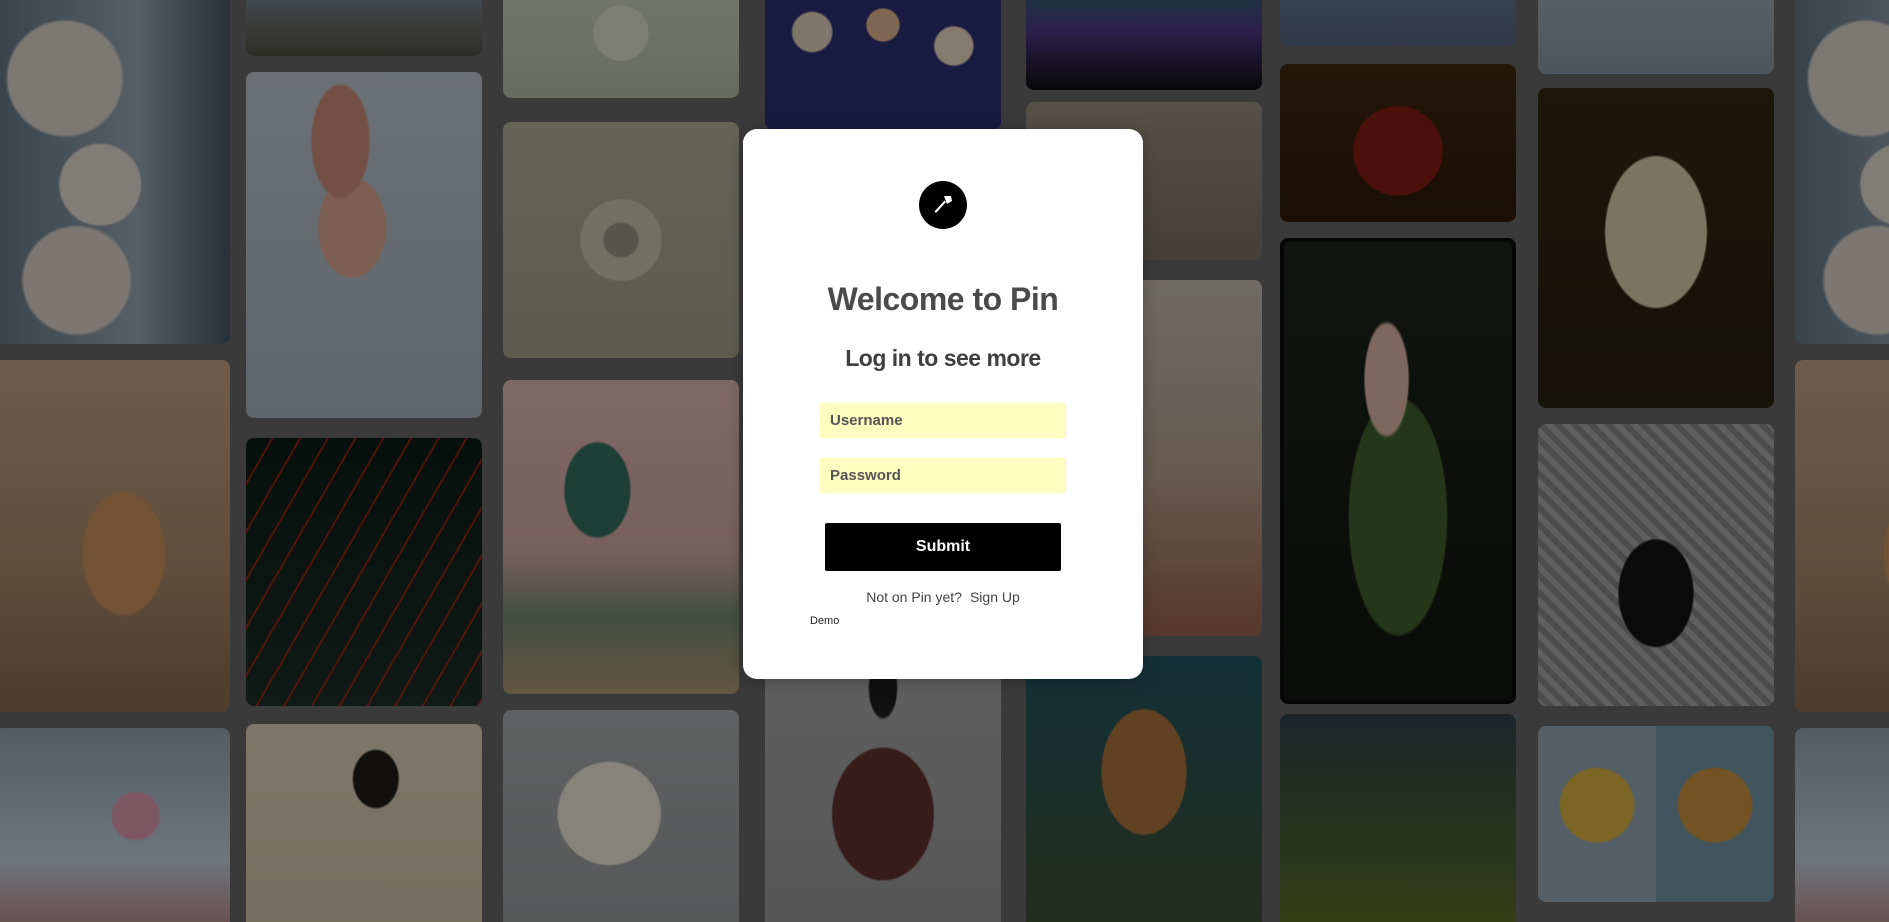  I want to click on username-input, so click(943, 420).